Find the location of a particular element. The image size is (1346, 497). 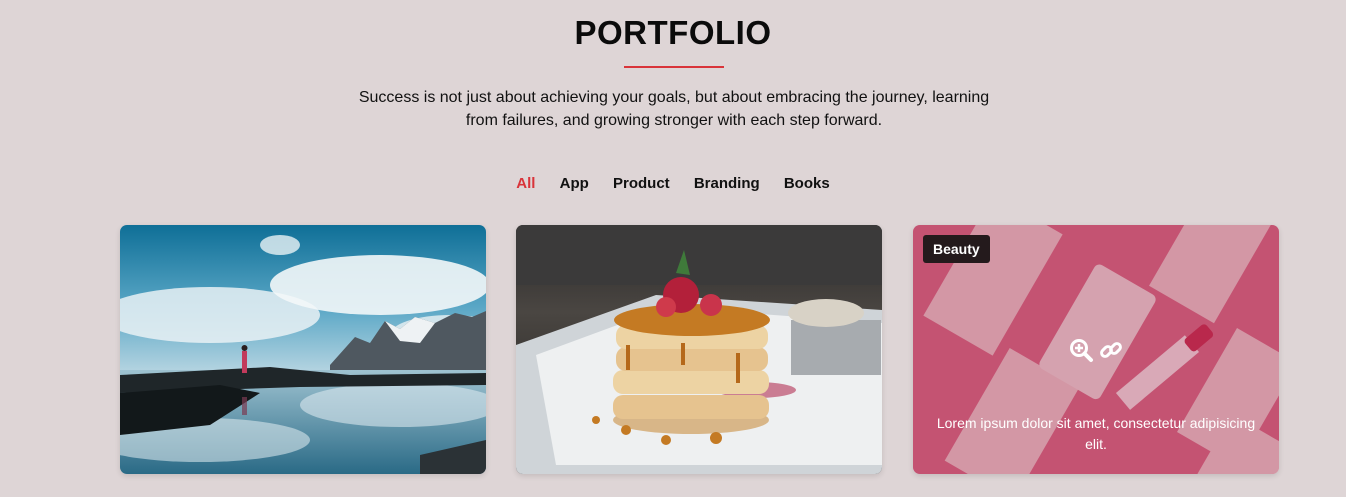

zoom-in-icon is located at coordinates (1081, 350).